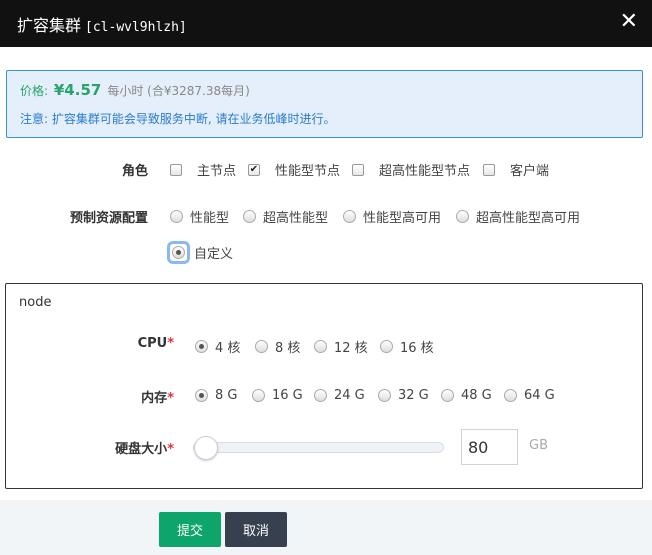 The width and height of the screenshot is (652, 555). I want to click on disk-size-input, so click(489, 447).